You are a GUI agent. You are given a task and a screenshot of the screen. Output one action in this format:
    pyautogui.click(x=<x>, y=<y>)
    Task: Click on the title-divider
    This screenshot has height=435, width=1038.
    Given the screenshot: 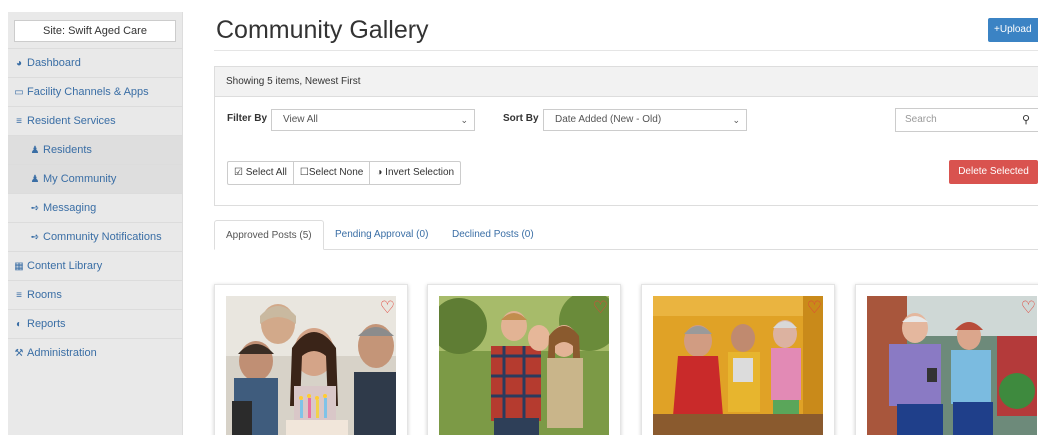 What is the action you would take?
    pyautogui.click(x=626, y=50)
    